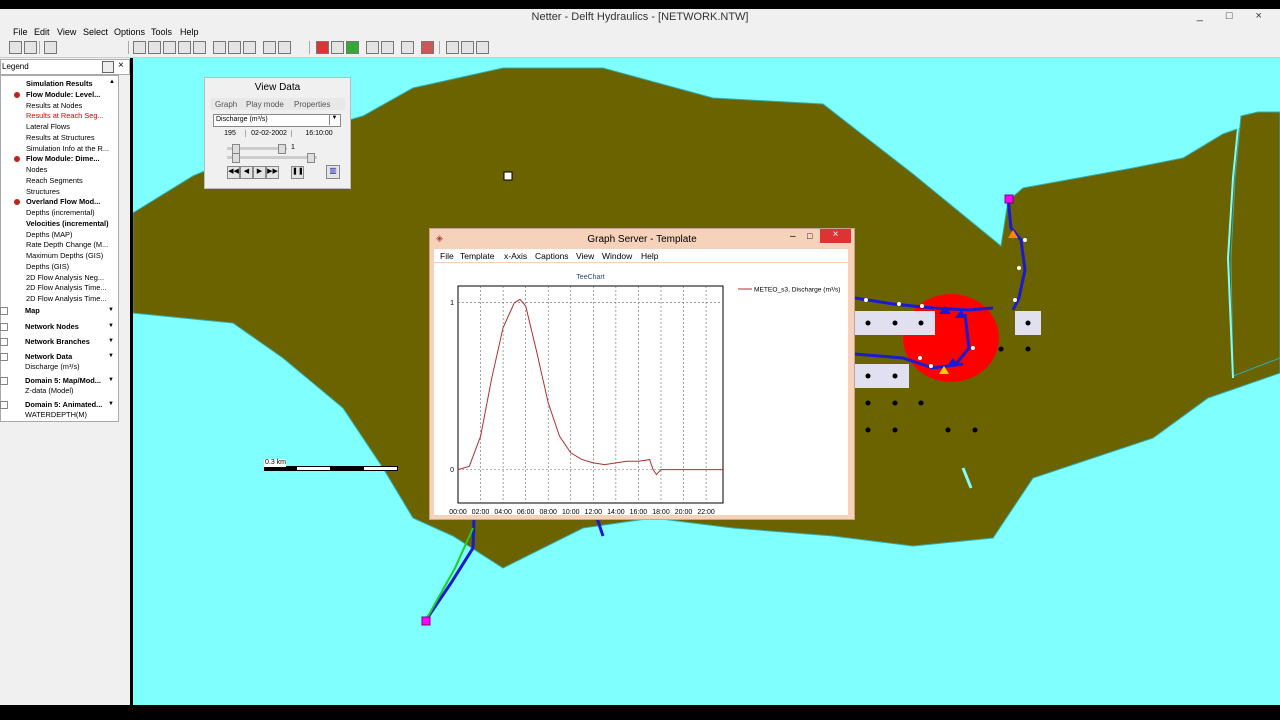 The width and height of the screenshot is (1280, 720). What do you see at coordinates (297, 172) in the screenshot?
I see `pause-icon: ❚❚` at bounding box center [297, 172].